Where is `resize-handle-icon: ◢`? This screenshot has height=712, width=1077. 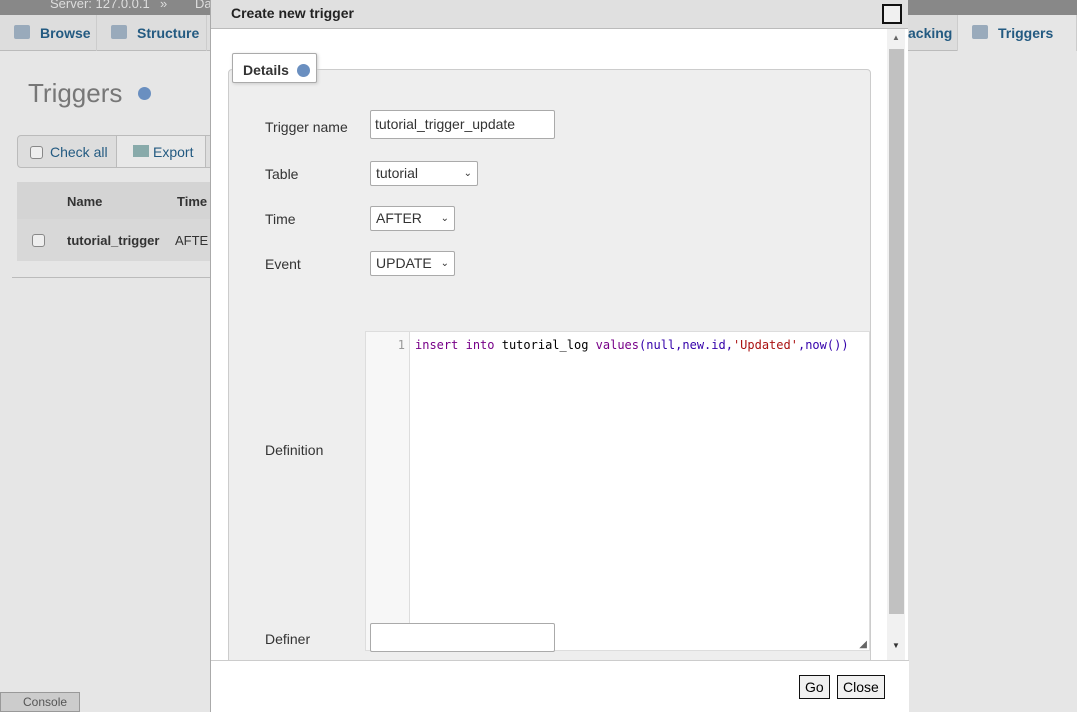 resize-handle-icon: ◢ is located at coordinates (863, 644).